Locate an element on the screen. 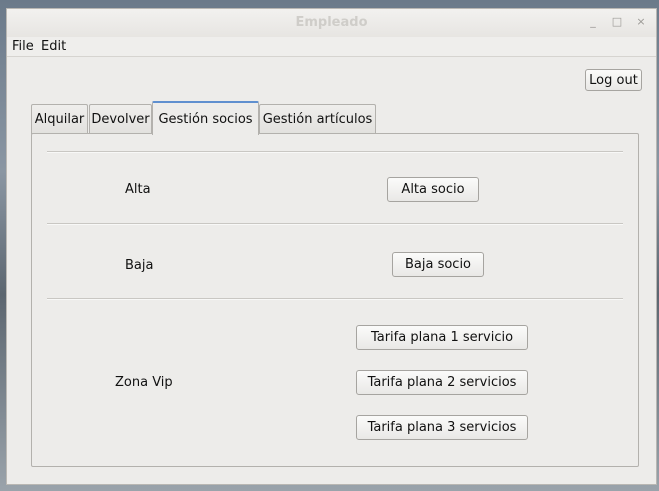  title-bar: Empleado _ □ × is located at coordinates (331, 23).